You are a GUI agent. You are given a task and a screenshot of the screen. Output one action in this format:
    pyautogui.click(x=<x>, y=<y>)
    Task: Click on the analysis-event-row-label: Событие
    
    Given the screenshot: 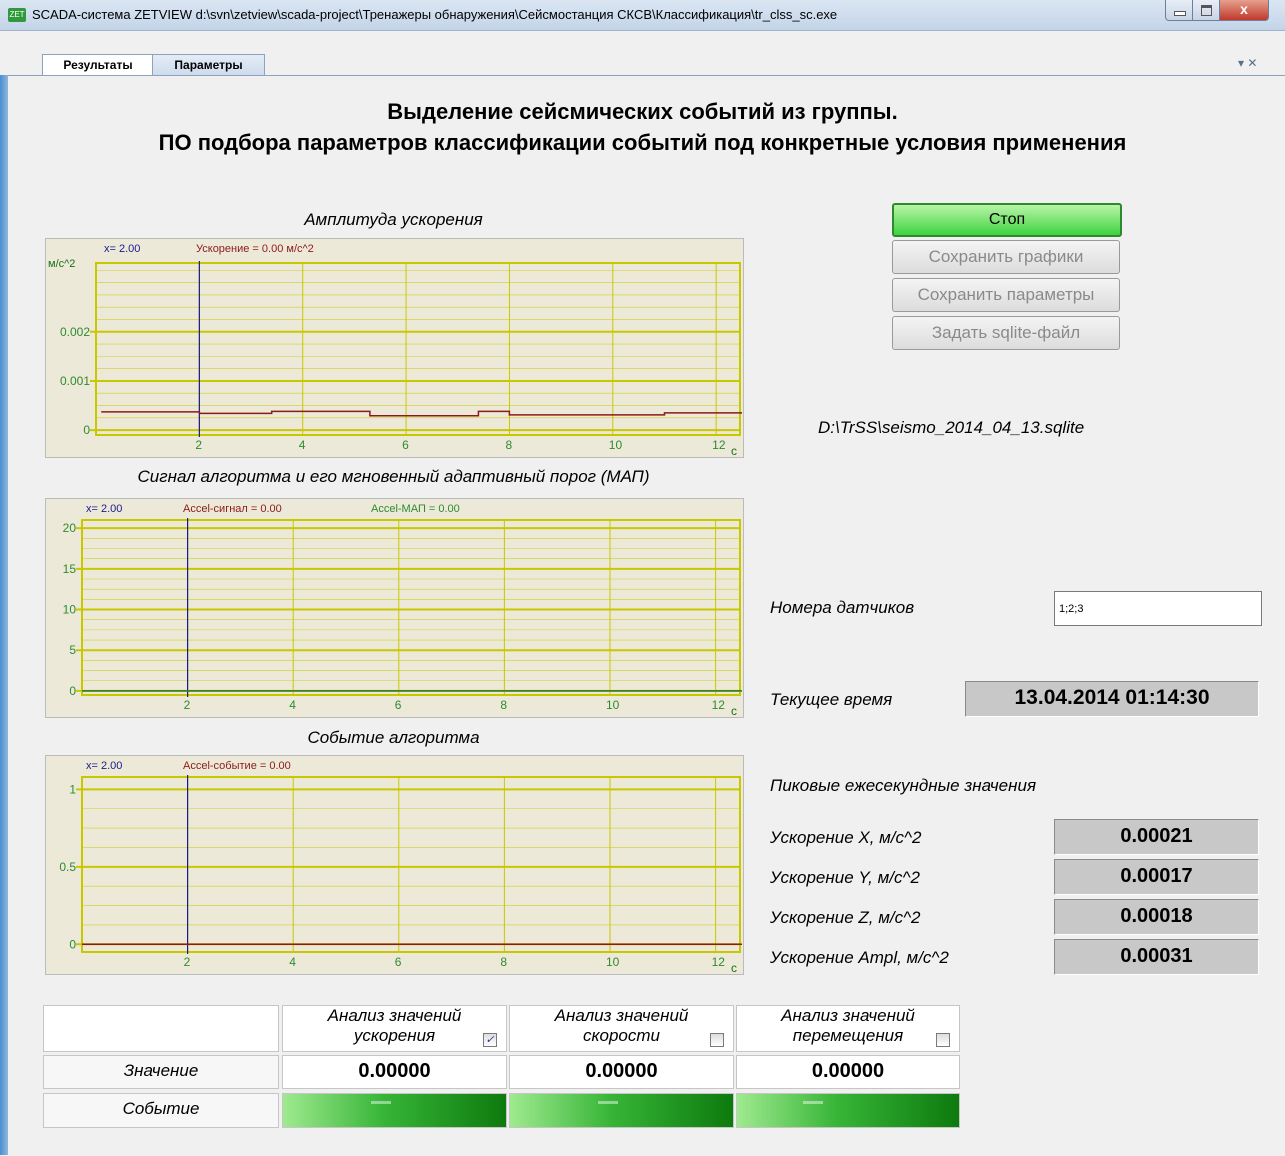 What is the action you would take?
    pyautogui.click(x=161, y=1110)
    